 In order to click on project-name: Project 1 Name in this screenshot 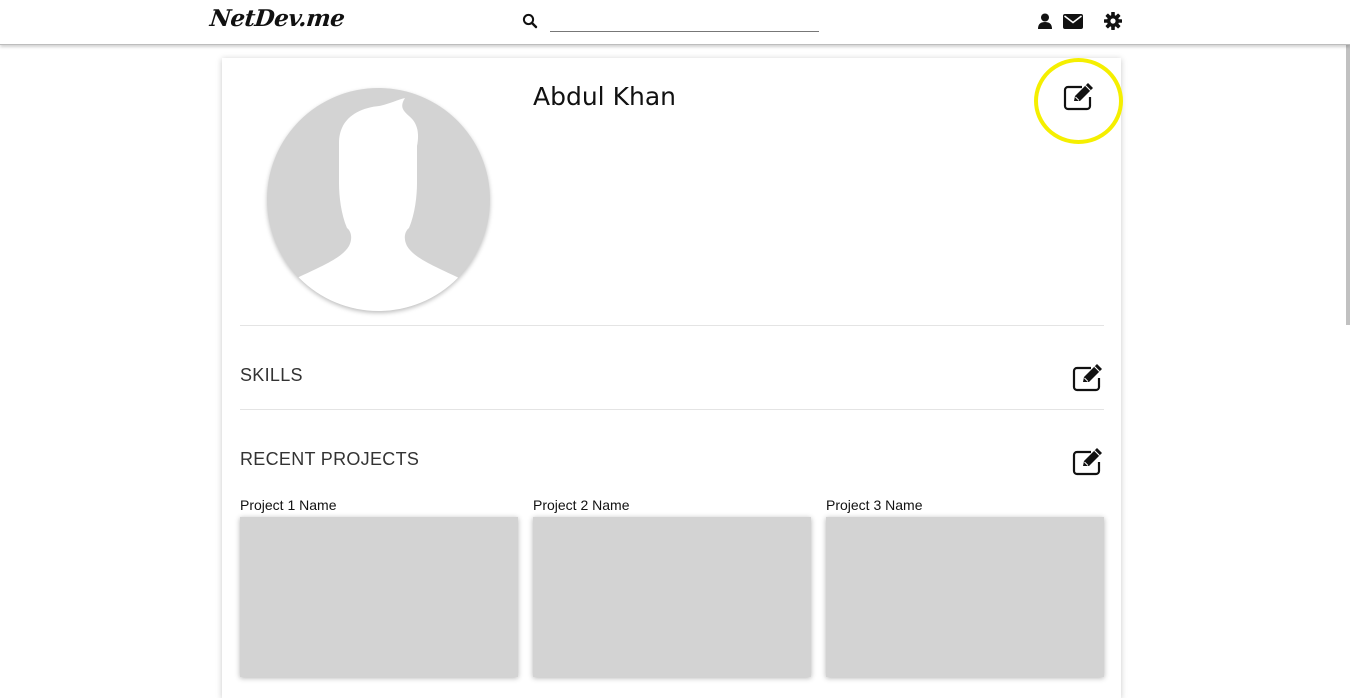, I will do `click(379, 507)`.